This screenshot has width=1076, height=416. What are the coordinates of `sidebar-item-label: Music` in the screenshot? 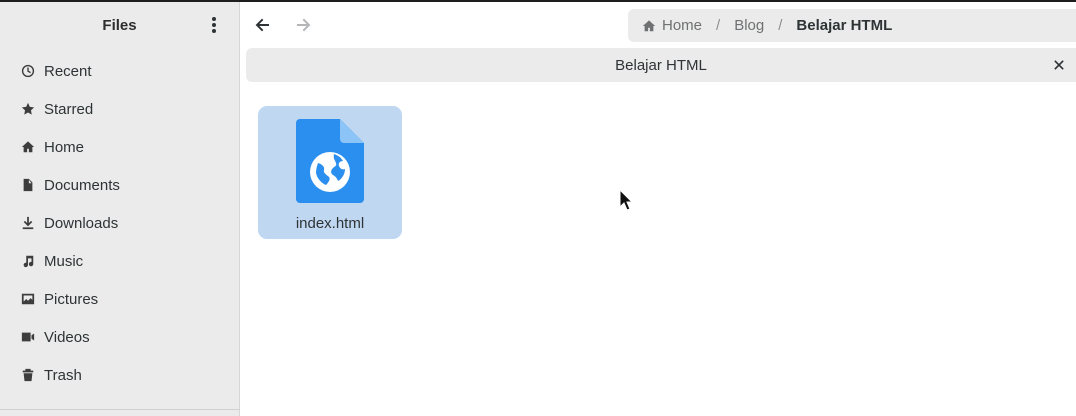 It's located at (64, 261).